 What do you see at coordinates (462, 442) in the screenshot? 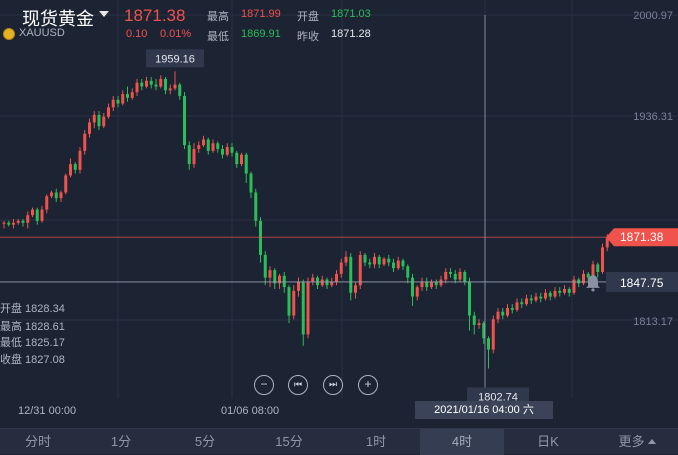
I see `tab-4hour: 4时` at bounding box center [462, 442].